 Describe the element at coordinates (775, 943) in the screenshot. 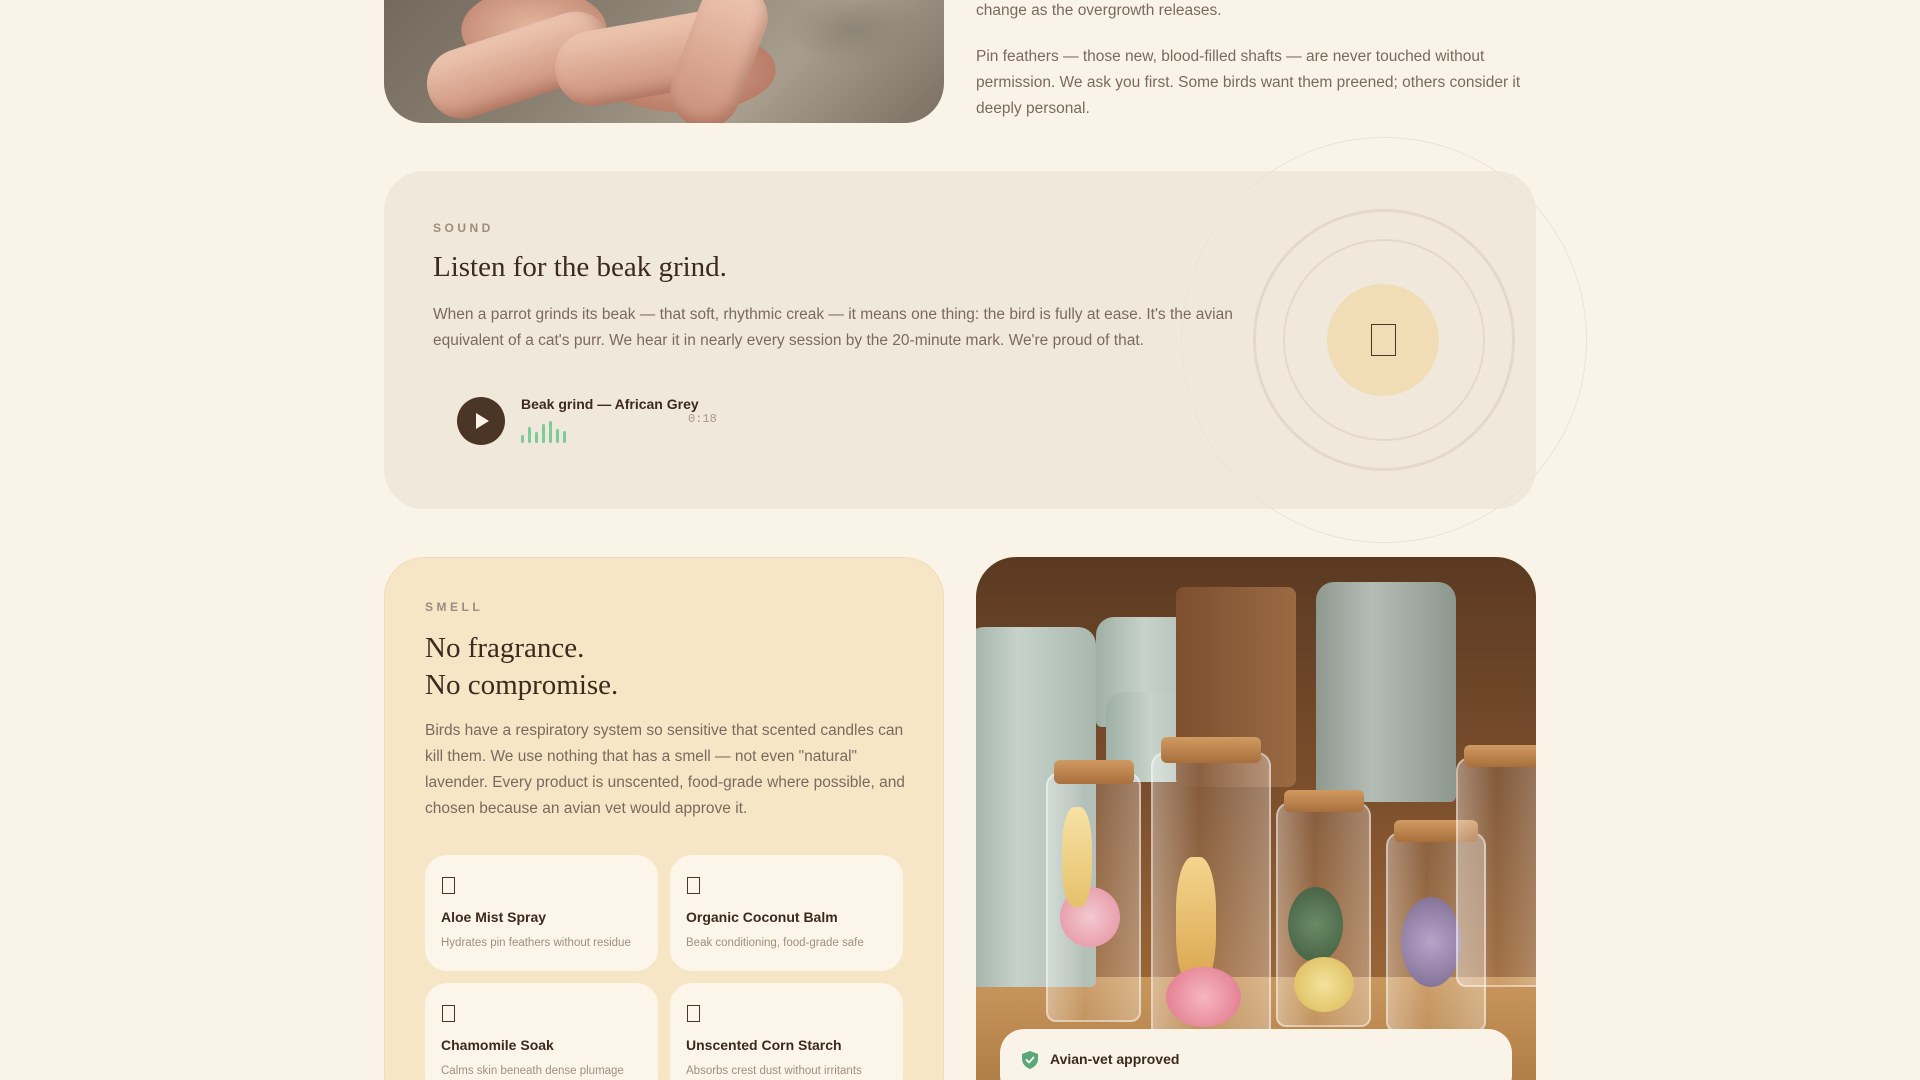

I see `product-desc: Beak conditioning, food-grade safe` at that location.